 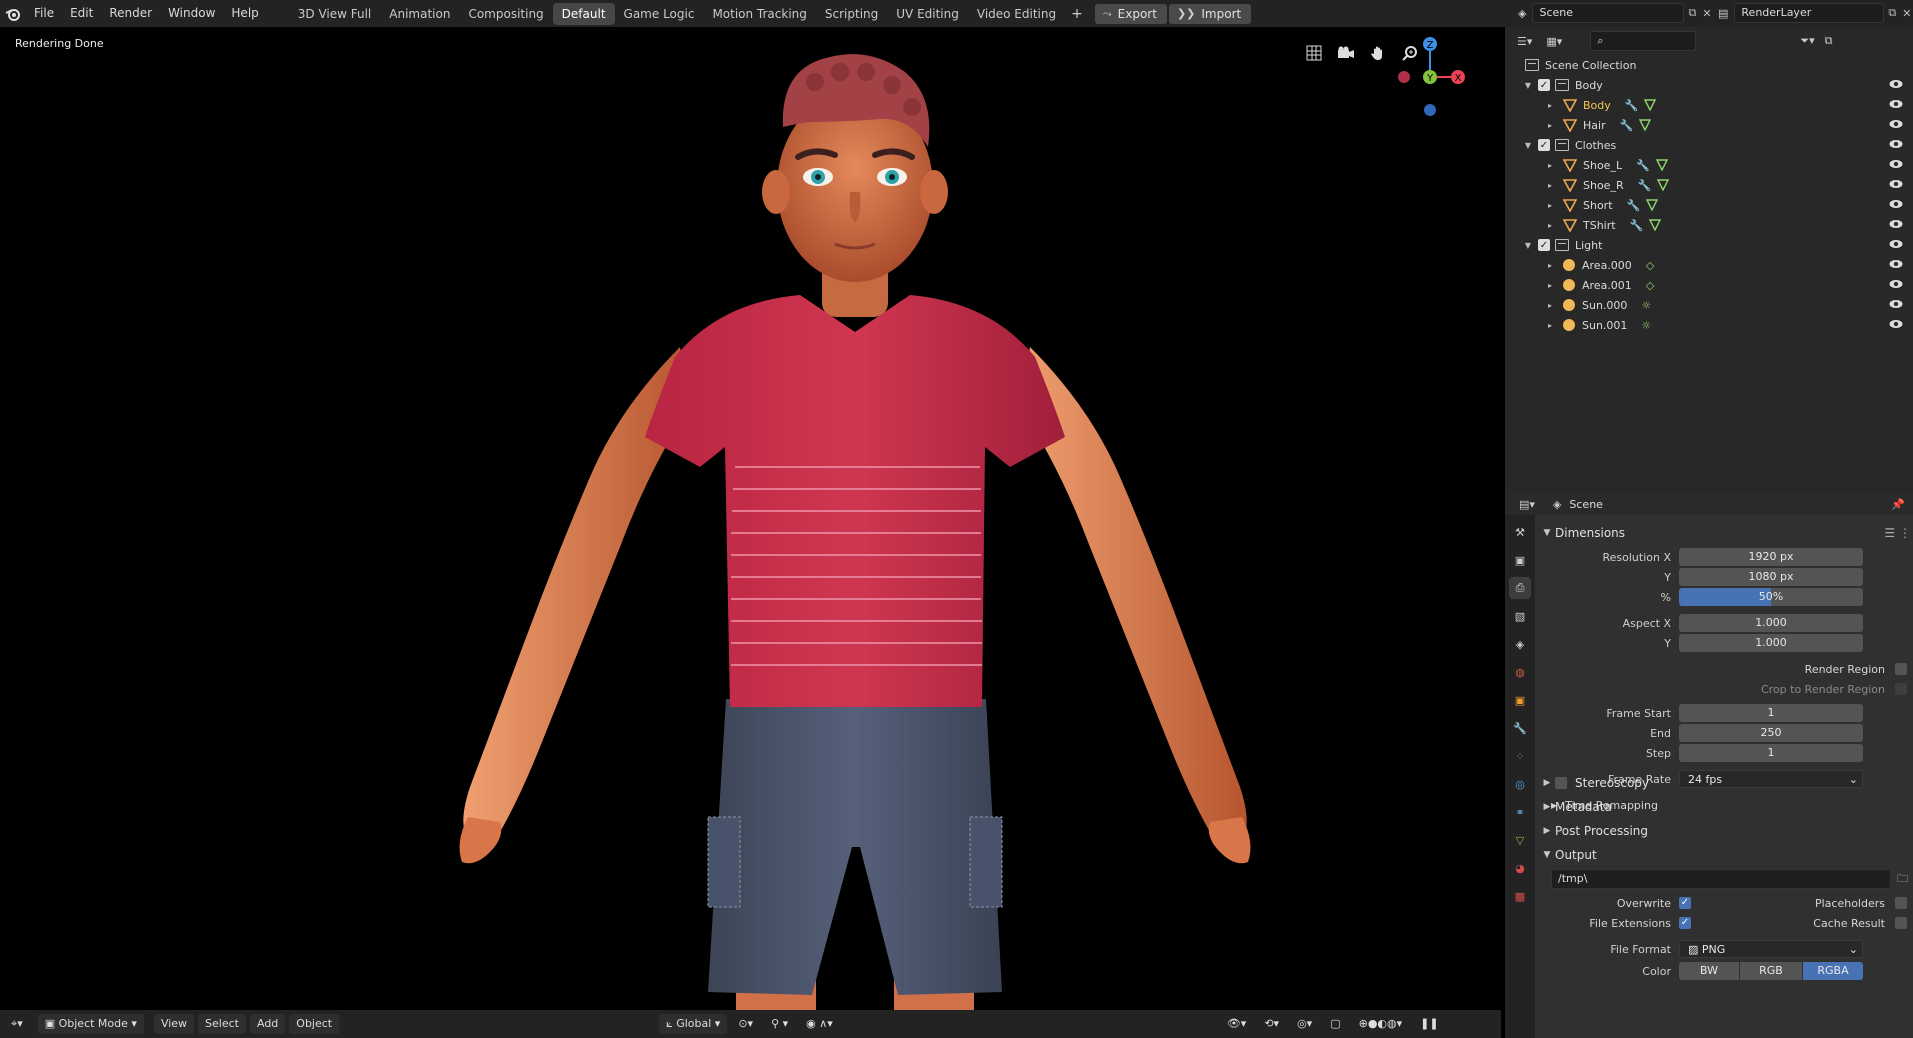 What do you see at coordinates (1901, 689) in the screenshot?
I see `crop-region-checkbox` at bounding box center [1901, 689].